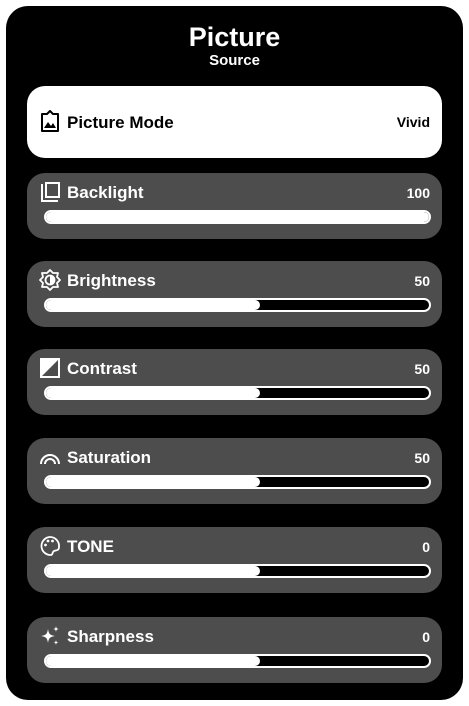 This screenshot has height=706, width=469. Describe the element at coordinates (234, 37) in the screenshot. I see `page-title: Picture` at that location.